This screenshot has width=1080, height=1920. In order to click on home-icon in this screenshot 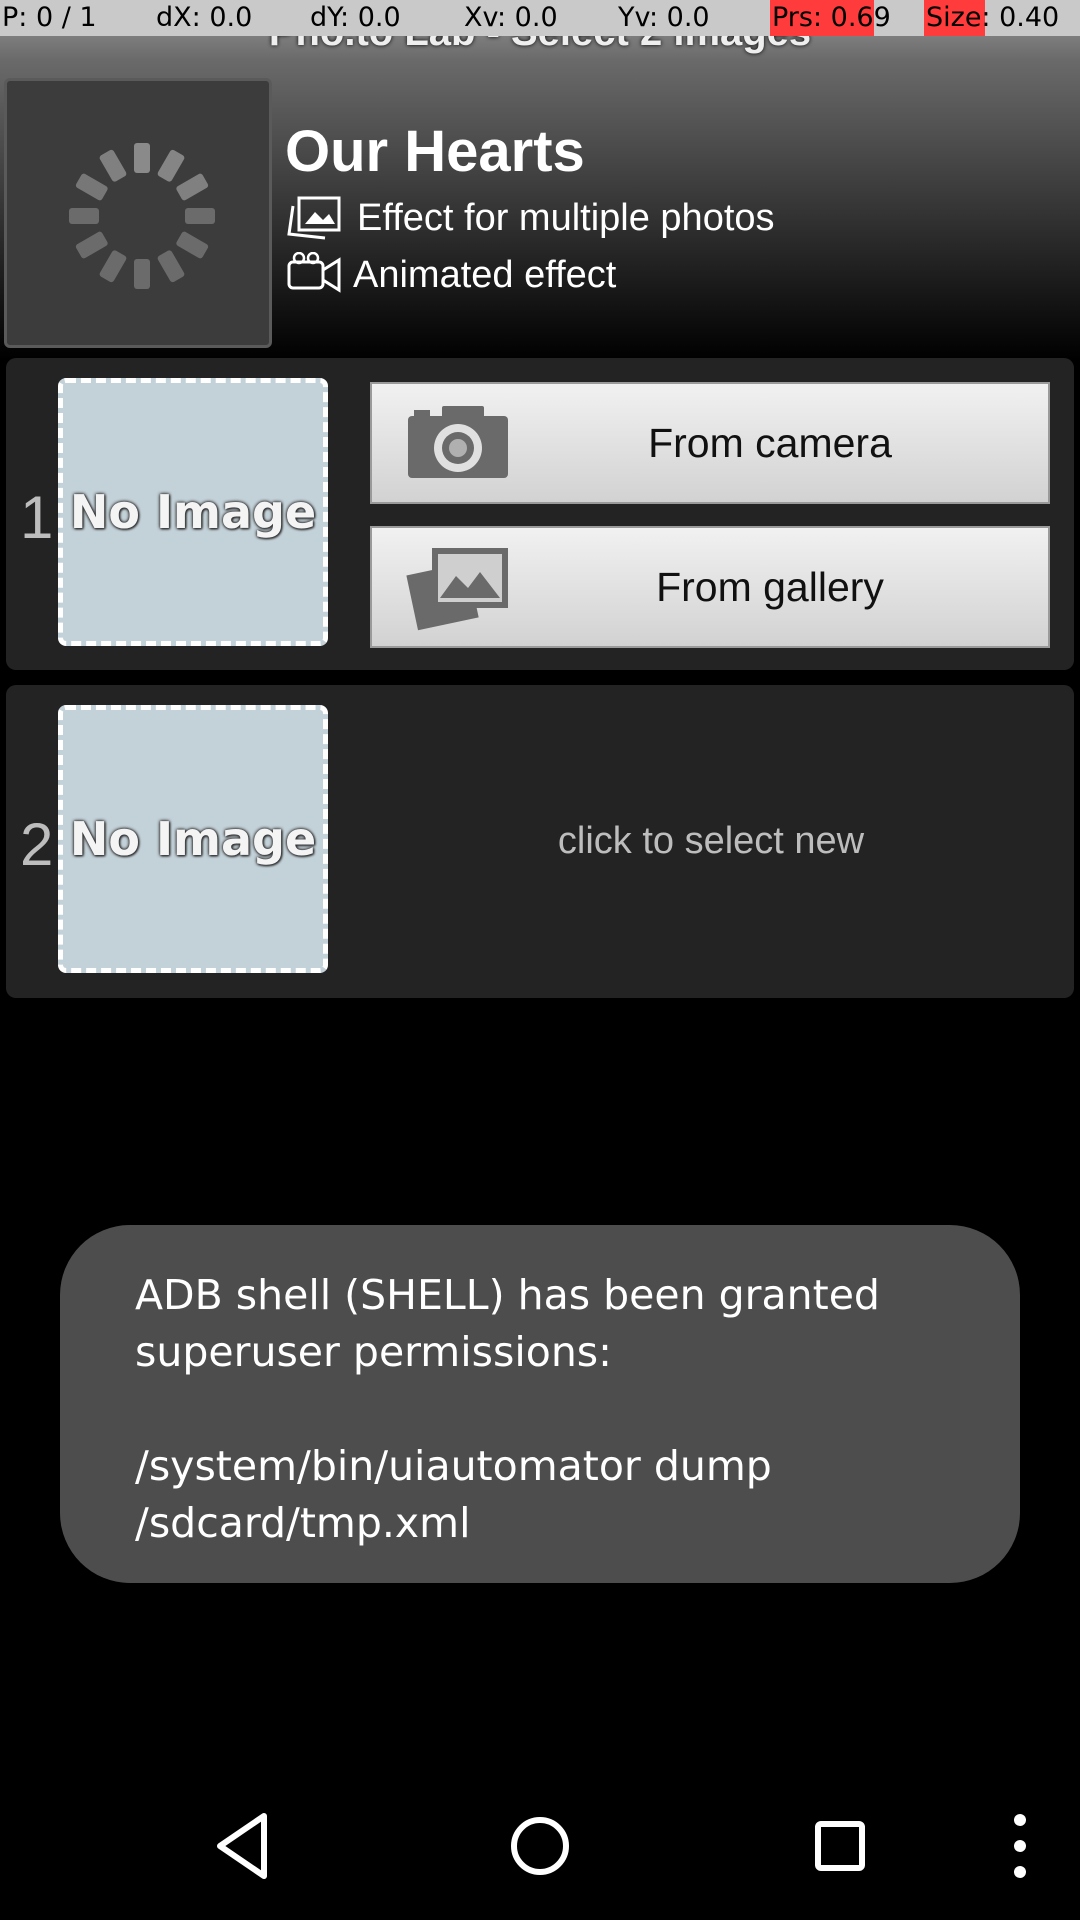, I will do `click(540, 1846)`.